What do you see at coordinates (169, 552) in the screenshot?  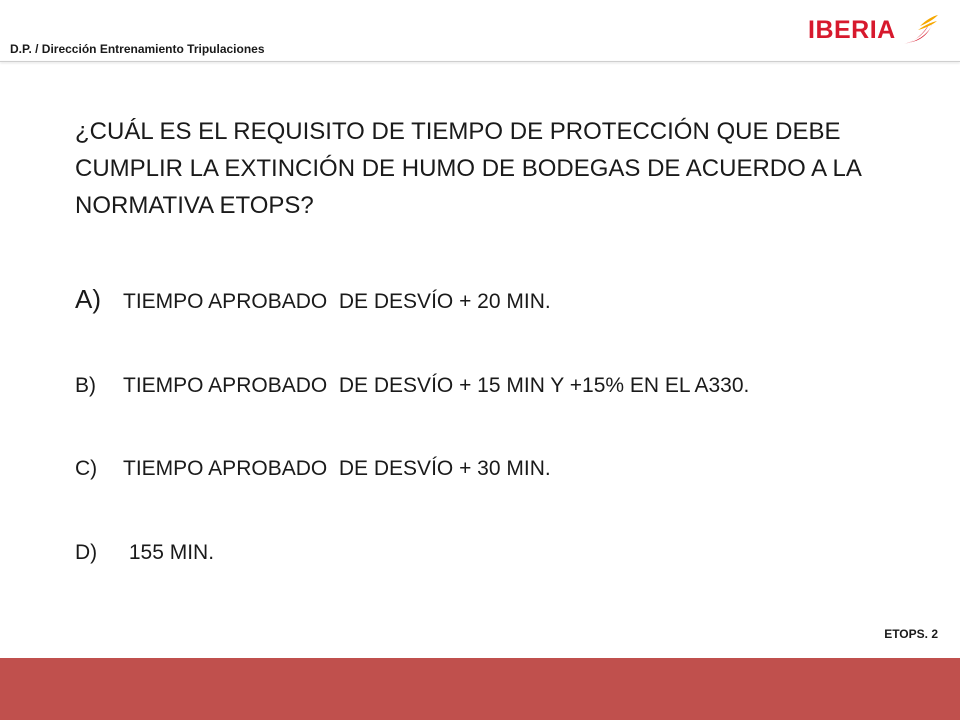 I see `answer-text: 155 MIN.` at bounding box center [169, 552].